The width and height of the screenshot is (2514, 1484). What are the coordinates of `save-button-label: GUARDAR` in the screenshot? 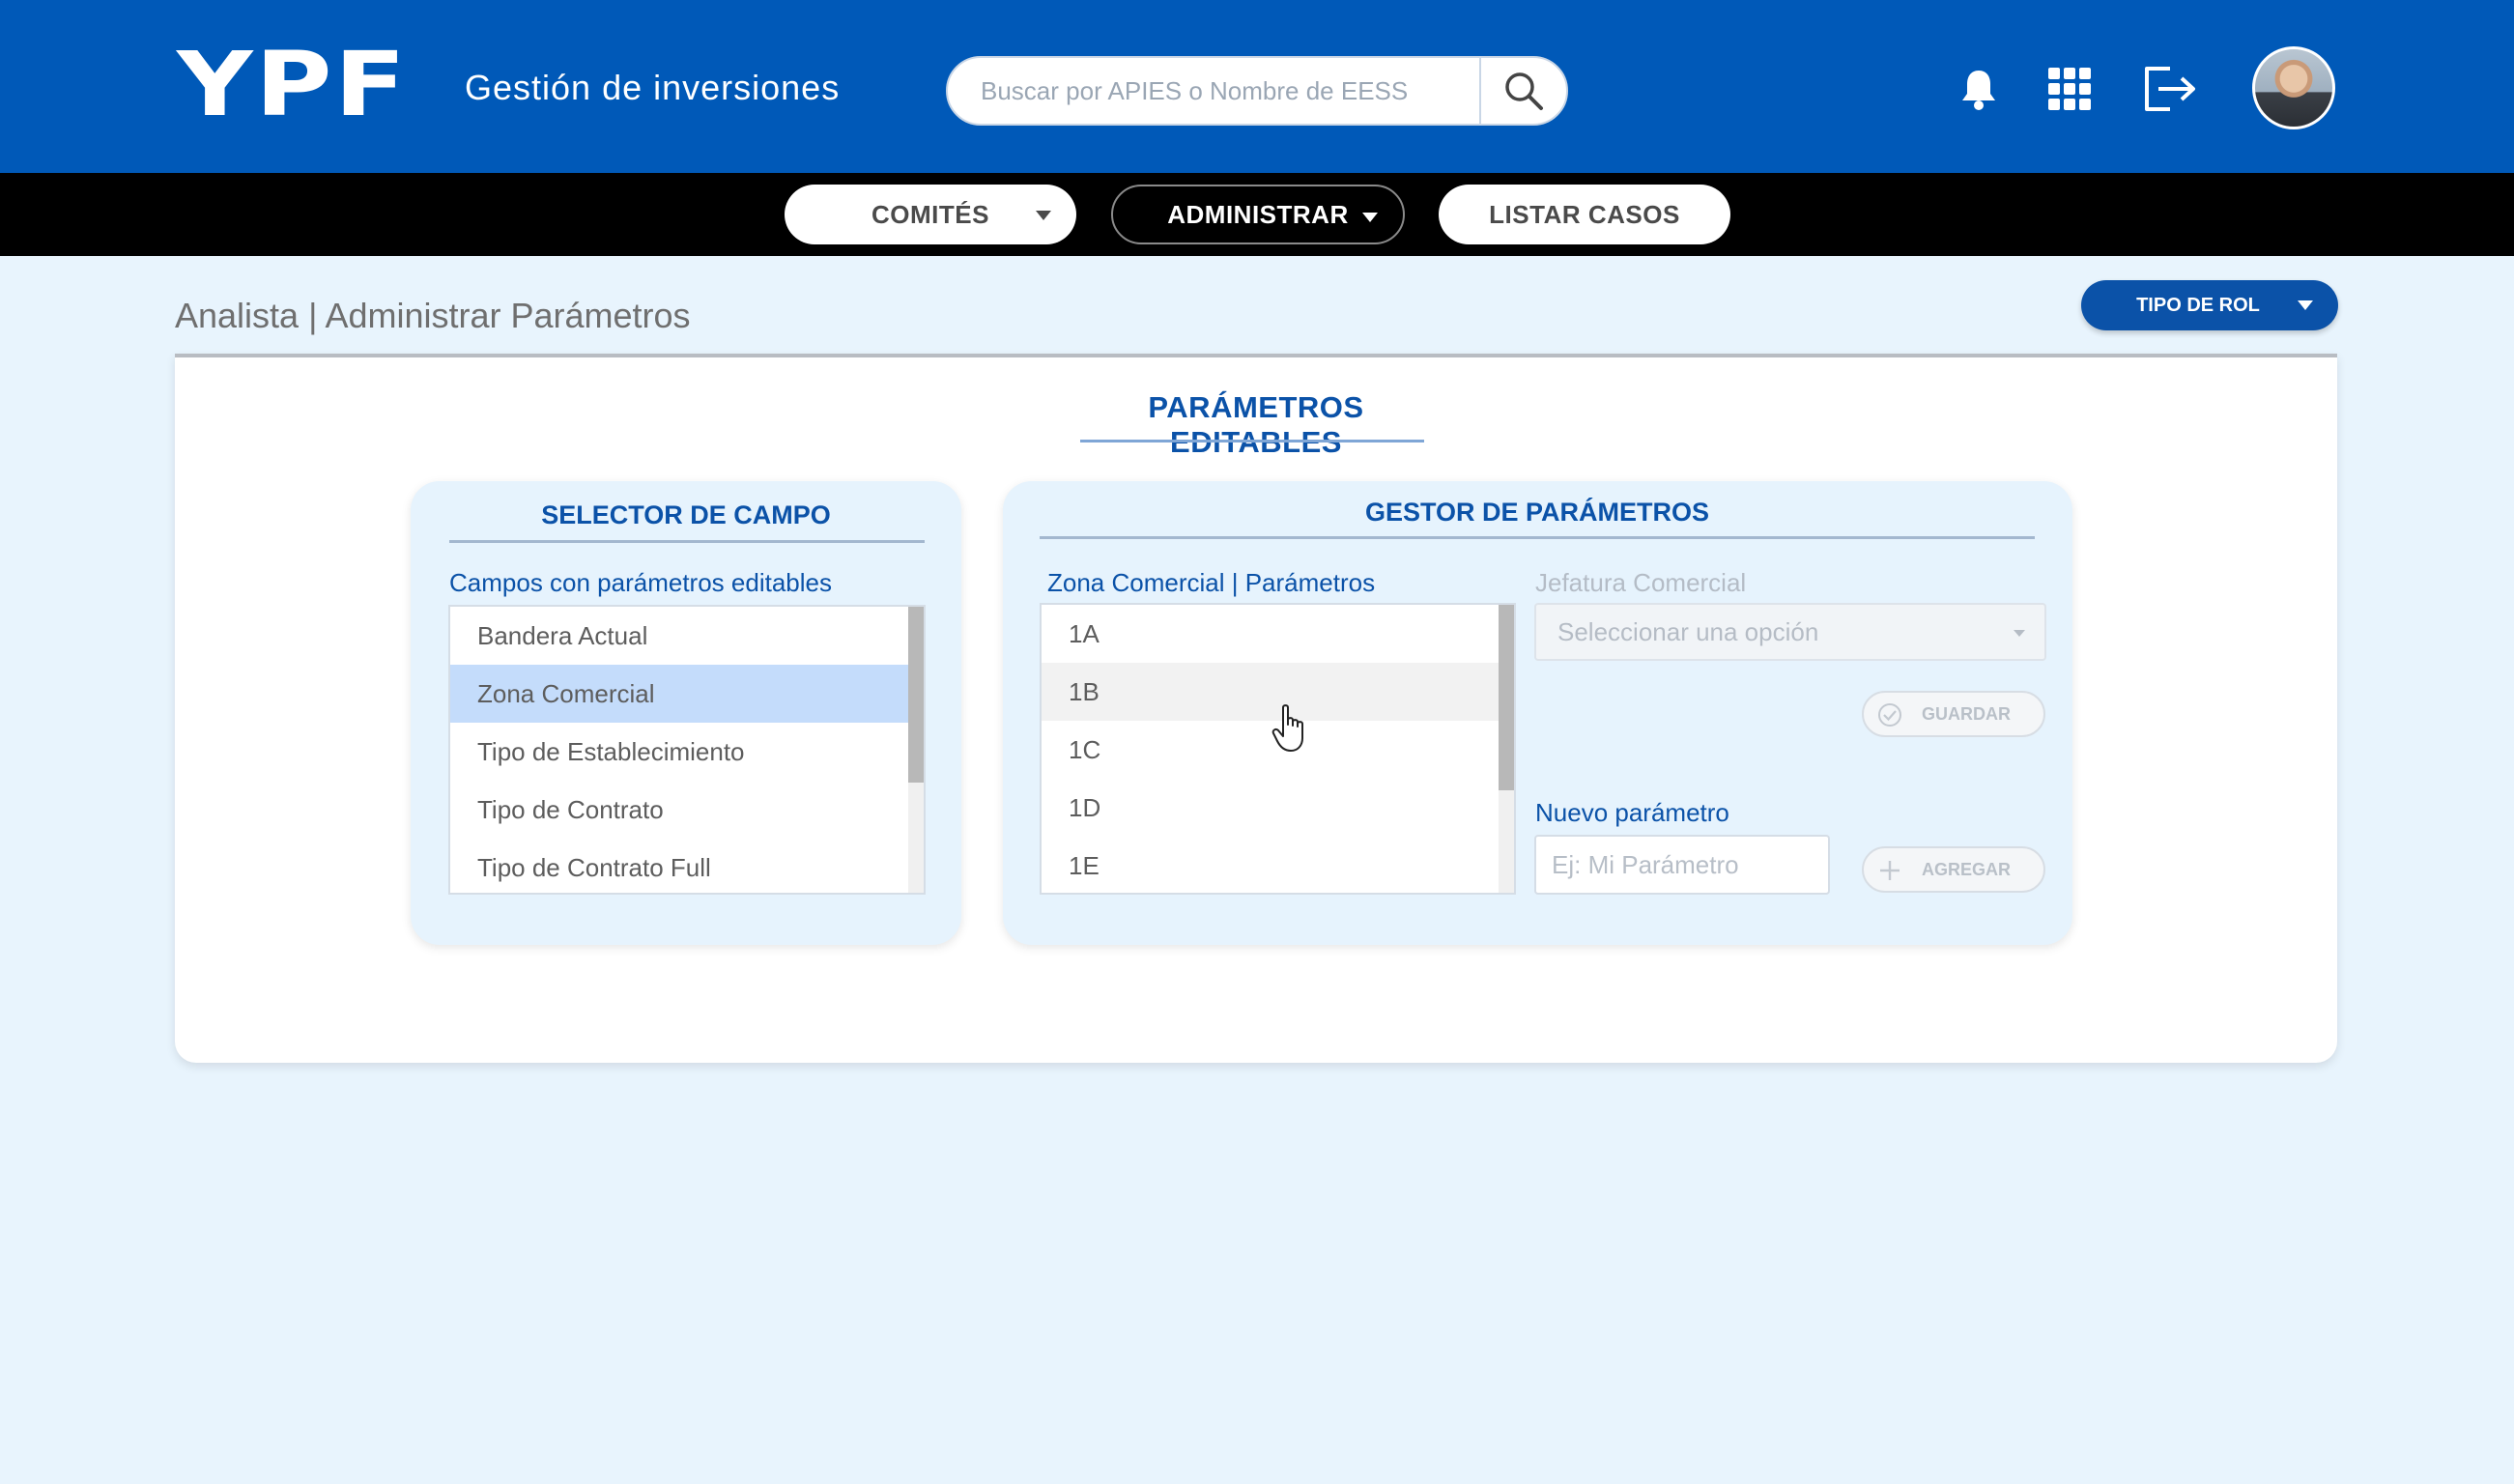 It's located at (1966, 714).